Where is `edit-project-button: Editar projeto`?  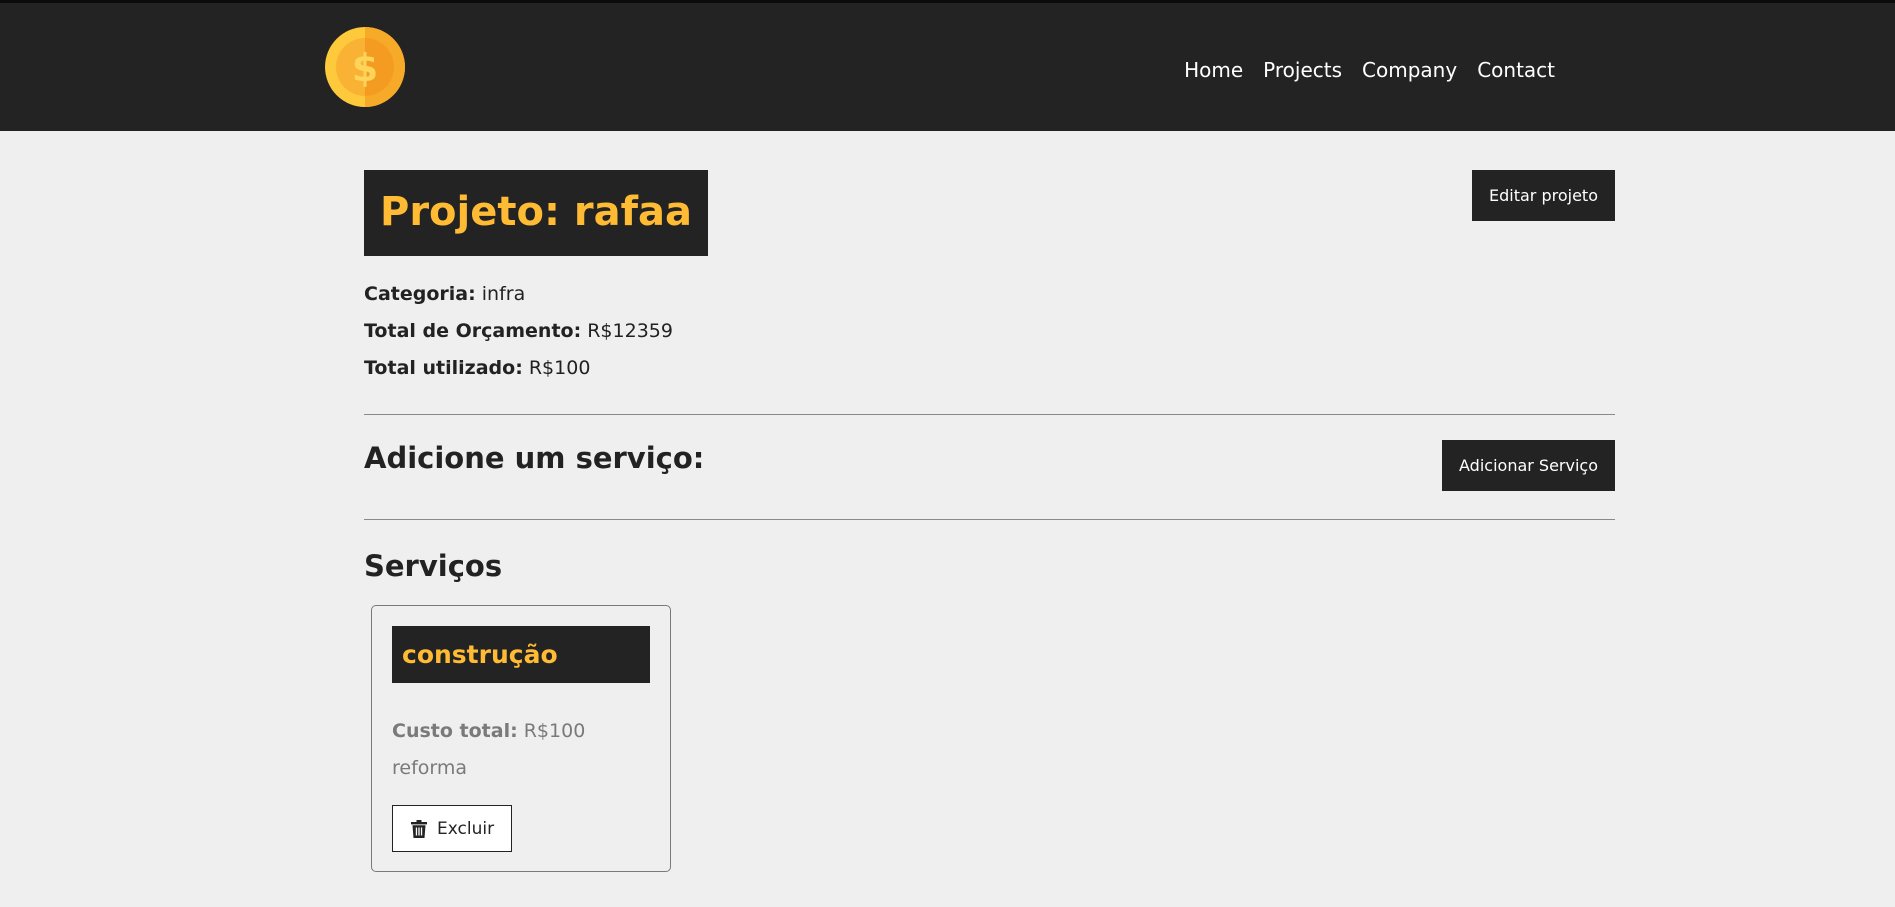
edit-project-button: Editar projeto is located at coordinates (1543, 195).